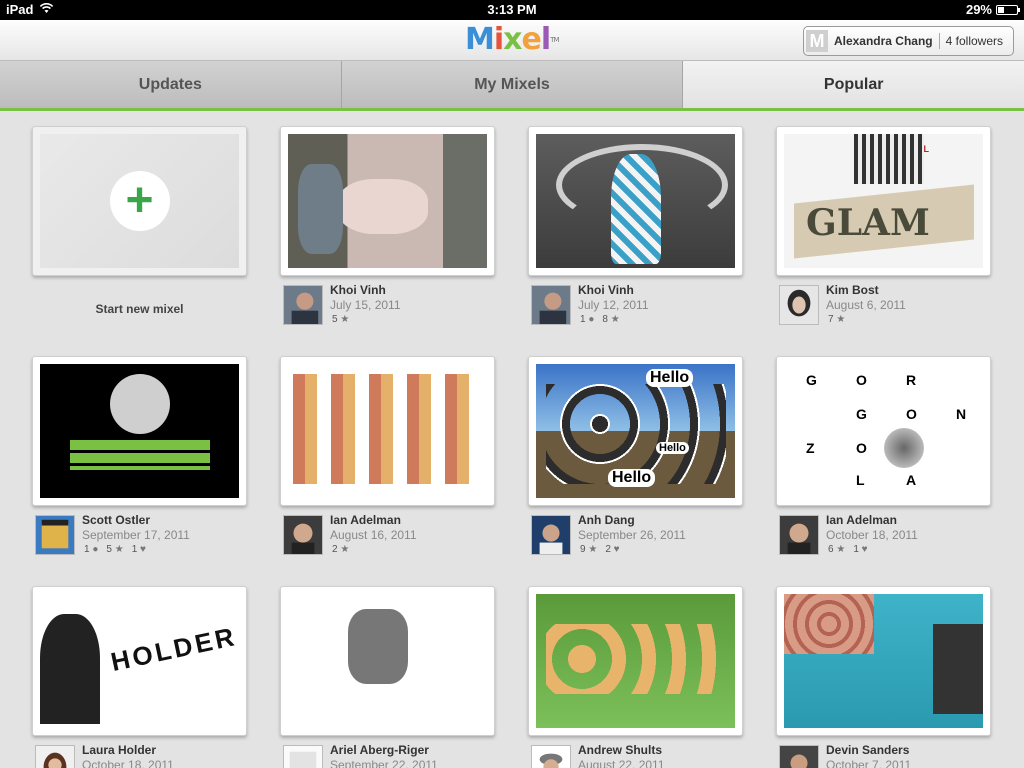 Image resolution: width=1024 pixels, height=768 pixels. I want to click on collage-letter: R, so click(911, 380).